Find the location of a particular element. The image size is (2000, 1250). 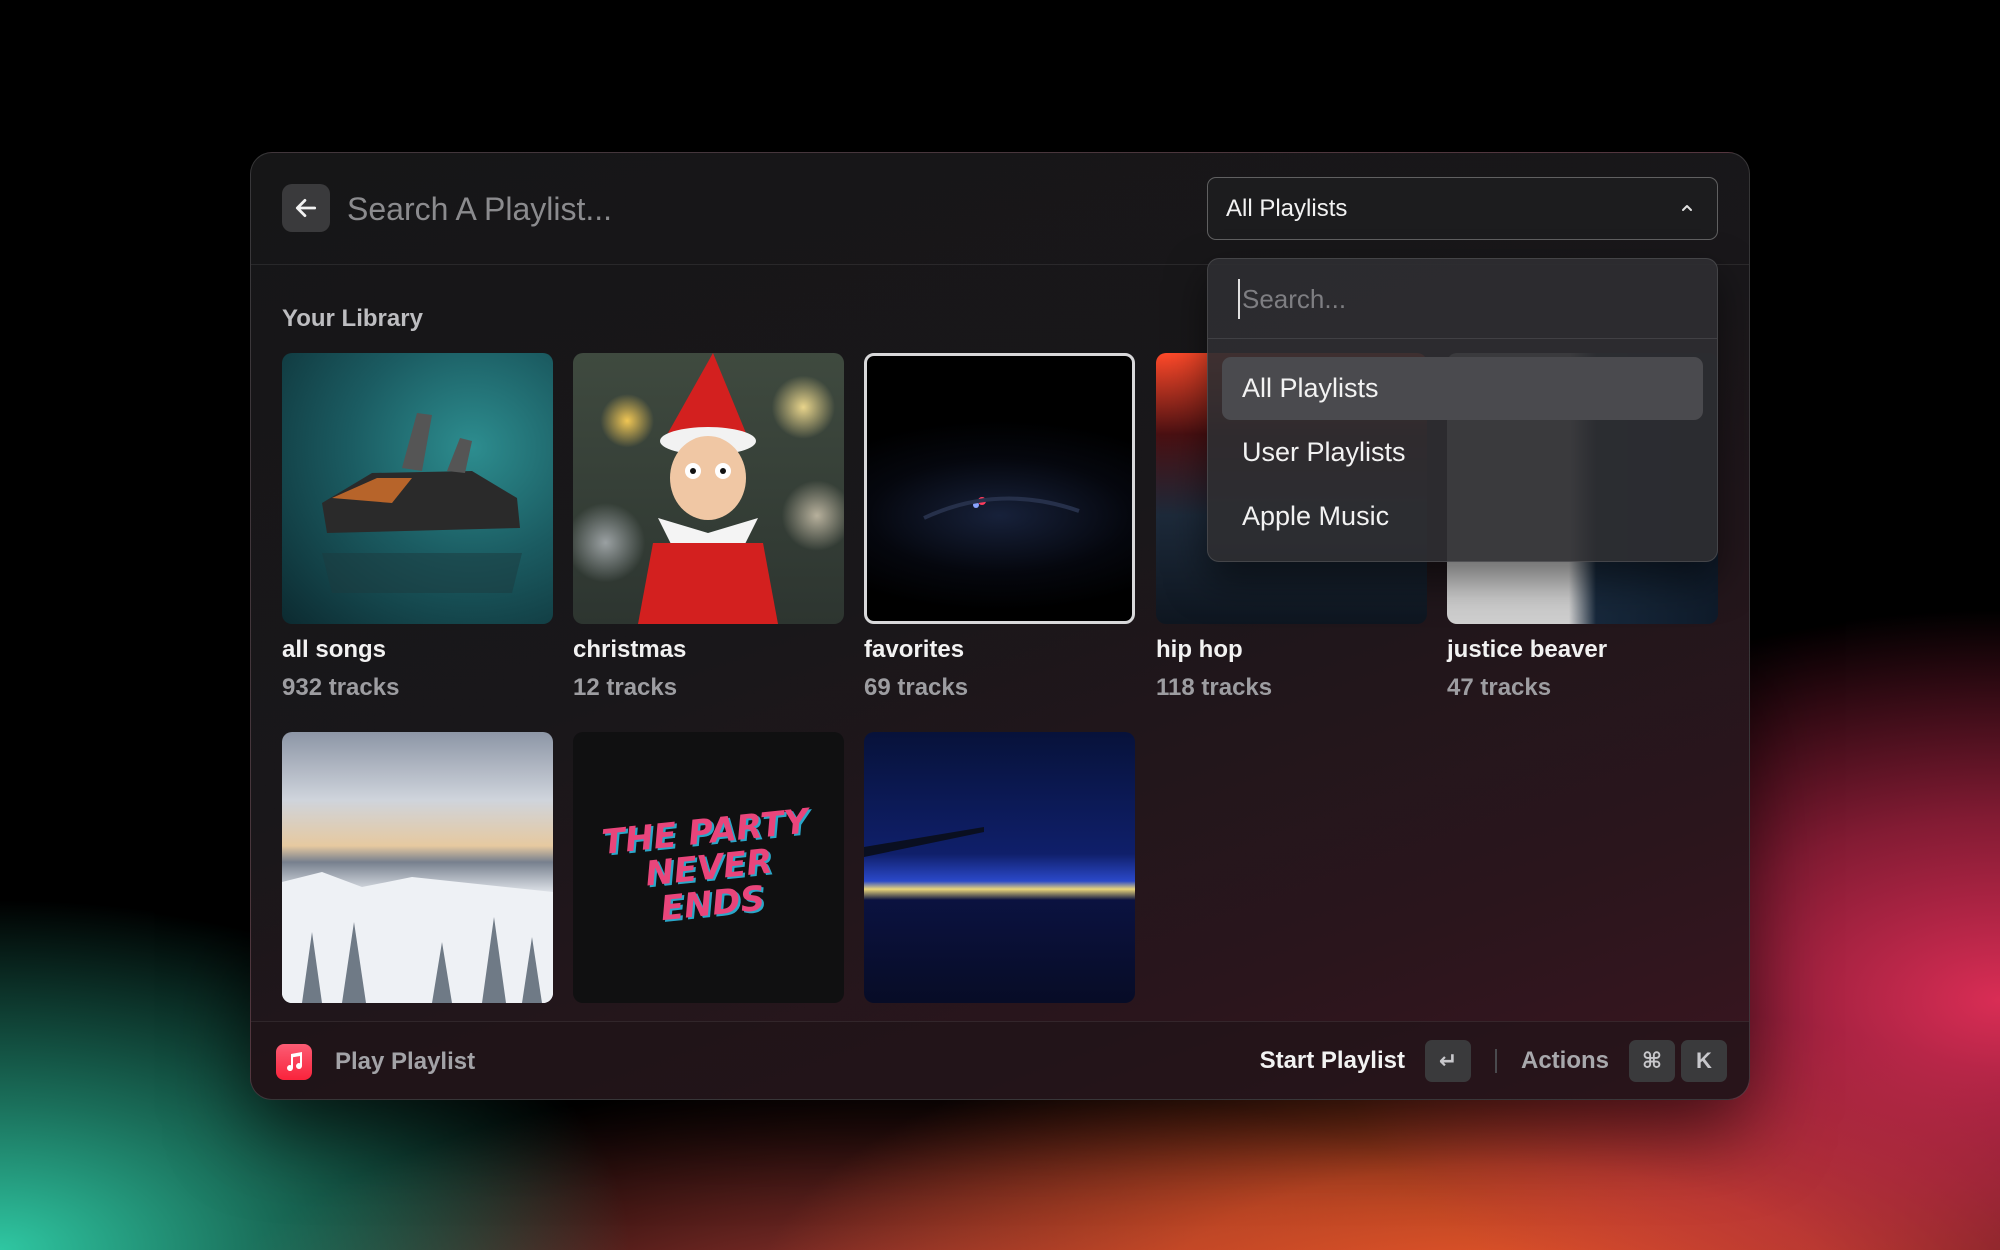

playlist-item-all-songs: all songs 932 tracks is located at coordinates (417, 527).